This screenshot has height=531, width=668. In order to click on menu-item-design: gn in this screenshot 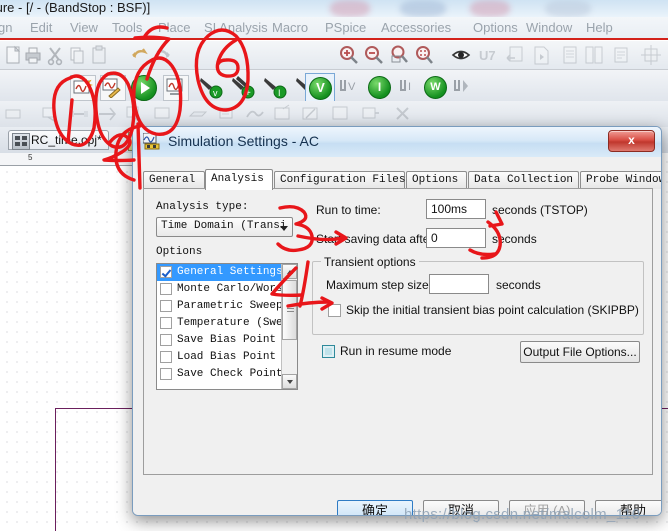, I will do `click(6, 27)`.